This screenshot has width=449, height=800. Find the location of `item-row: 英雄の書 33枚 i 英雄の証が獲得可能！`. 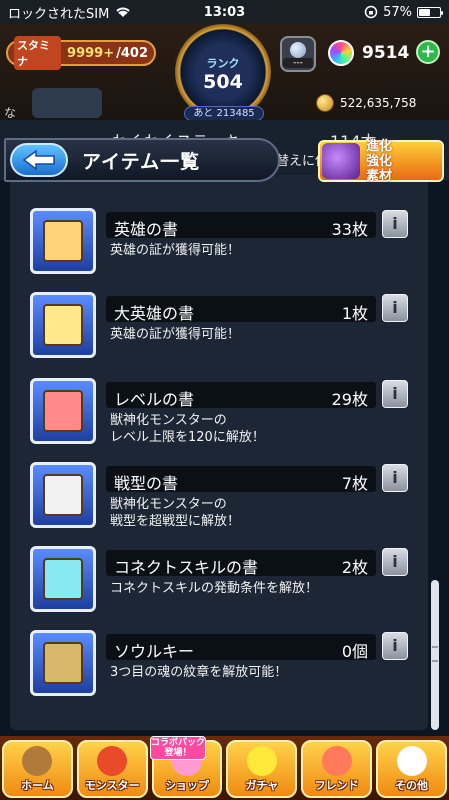

item-row: 英雄の書 33枚 i 英雄の証が獲得可能！ is located at coordinates (220, 244).